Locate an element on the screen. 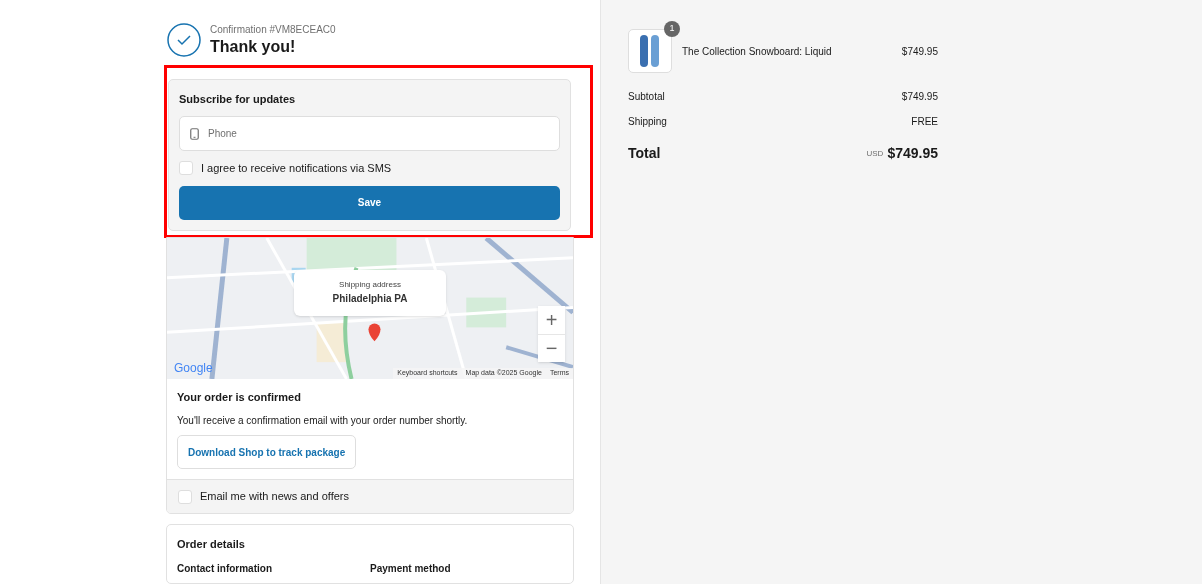 This screenshot has height=584, width=1202. confirmed-text: You'll receive a confirmation email with your order number shortly. is located at coordinates (323, 421).